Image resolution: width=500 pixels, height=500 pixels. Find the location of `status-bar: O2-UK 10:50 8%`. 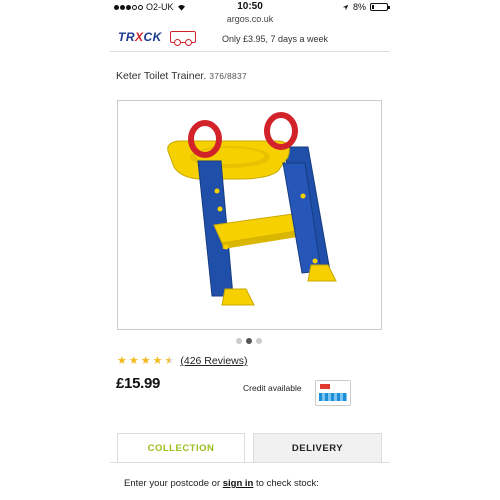

status-bar: O2-UK 10:50 8% is located at coordinates (250, 7).